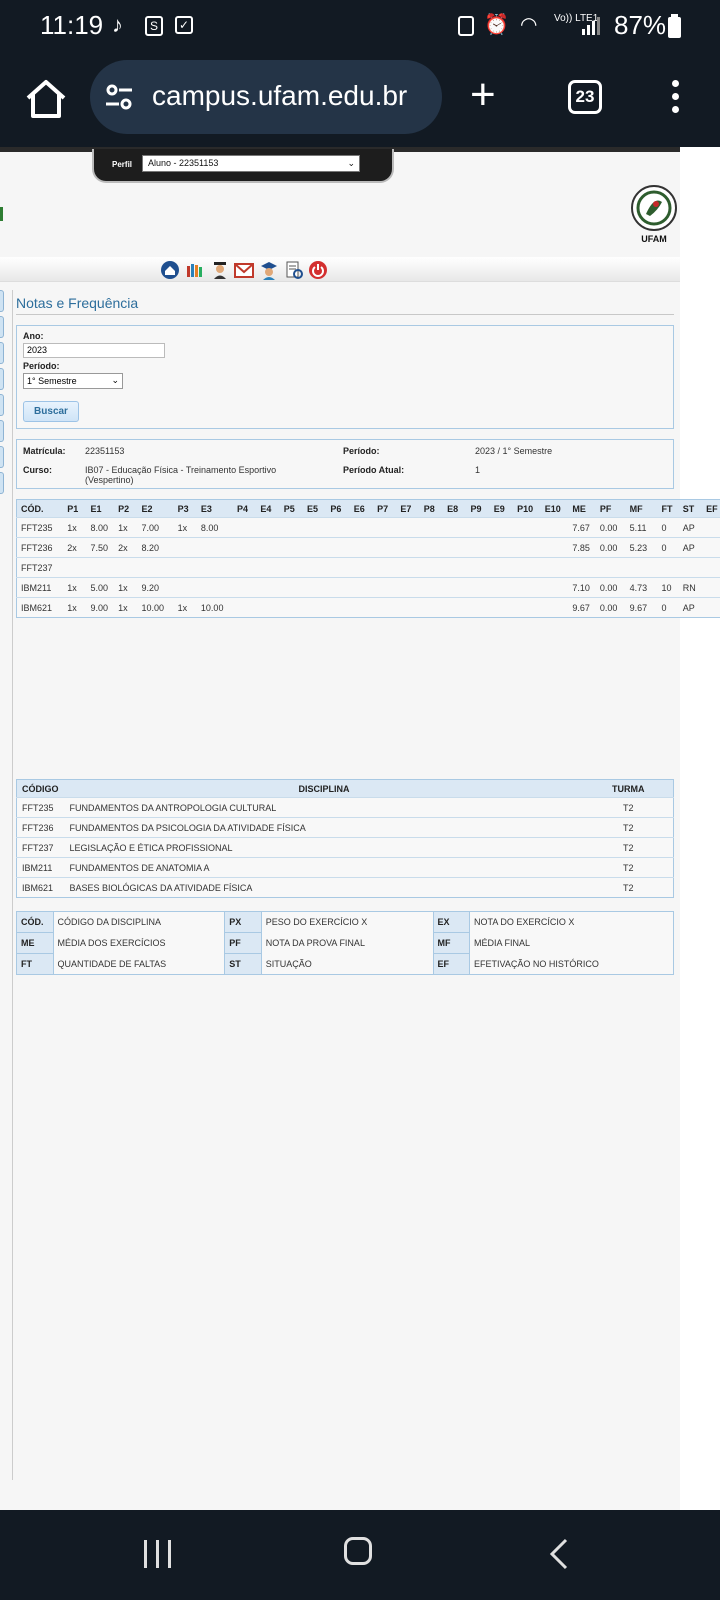 Image resolution: width=720 pixels, height=1600 pixels. I want to click on document-search-icon, so click(294, 270).